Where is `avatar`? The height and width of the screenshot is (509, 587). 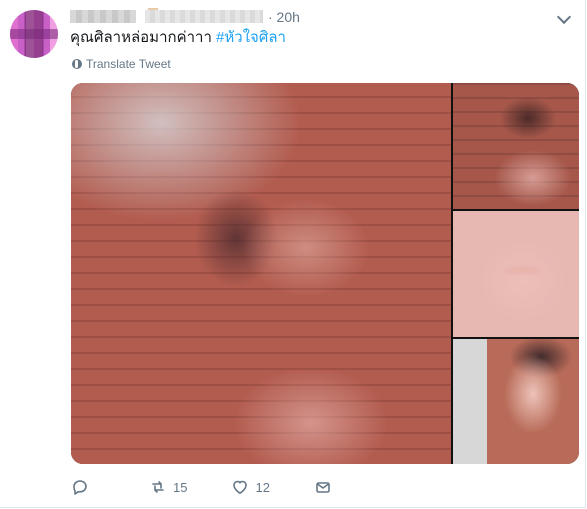
avatar is located at coordinates (34, 34).